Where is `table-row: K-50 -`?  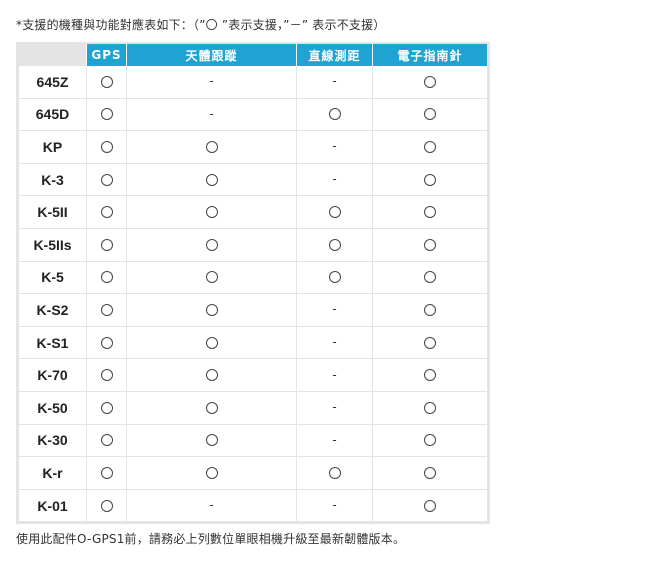
table-row: K-50 - is located at coordinates (253, 408).